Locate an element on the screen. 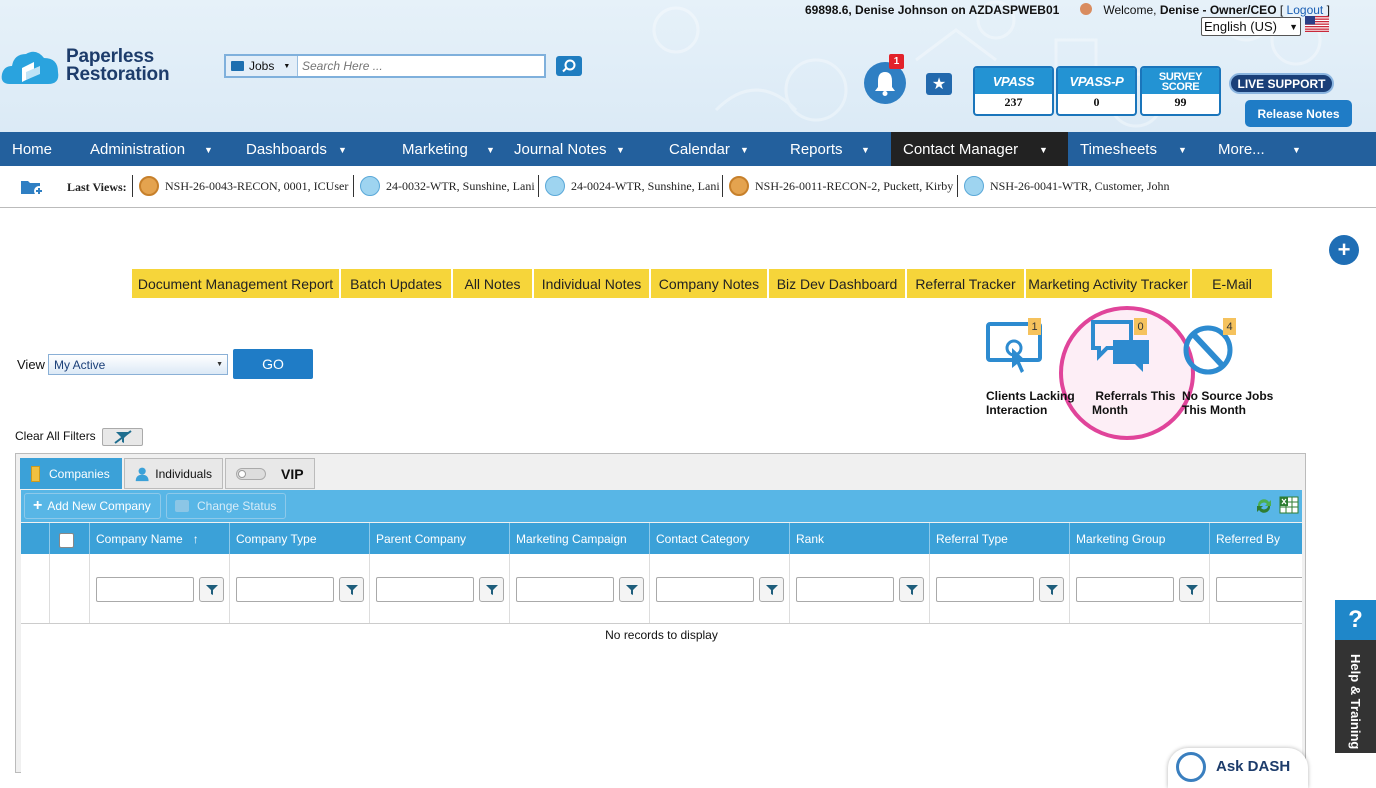  nav-more: More... ▼ is located at coordinates (1291, 149).